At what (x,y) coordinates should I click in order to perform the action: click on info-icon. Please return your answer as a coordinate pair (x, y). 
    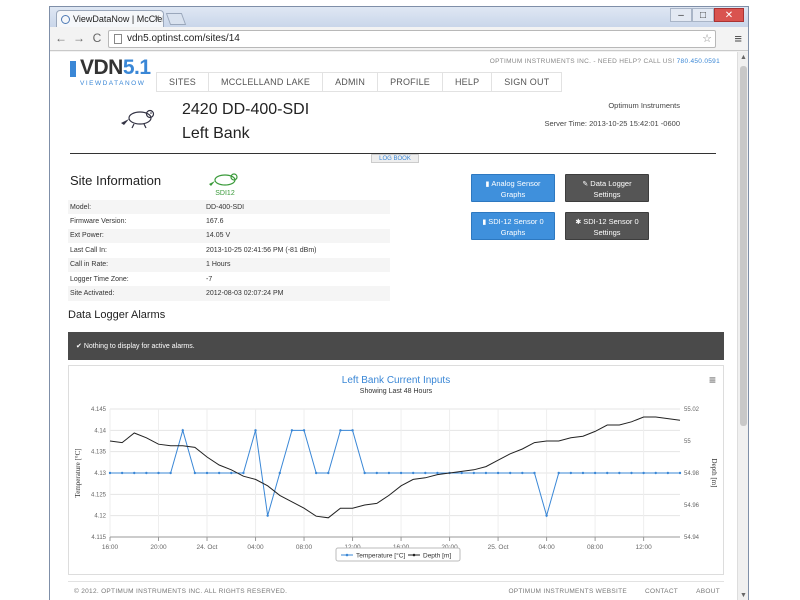
    Looking at the image, I should click on (65, 19).